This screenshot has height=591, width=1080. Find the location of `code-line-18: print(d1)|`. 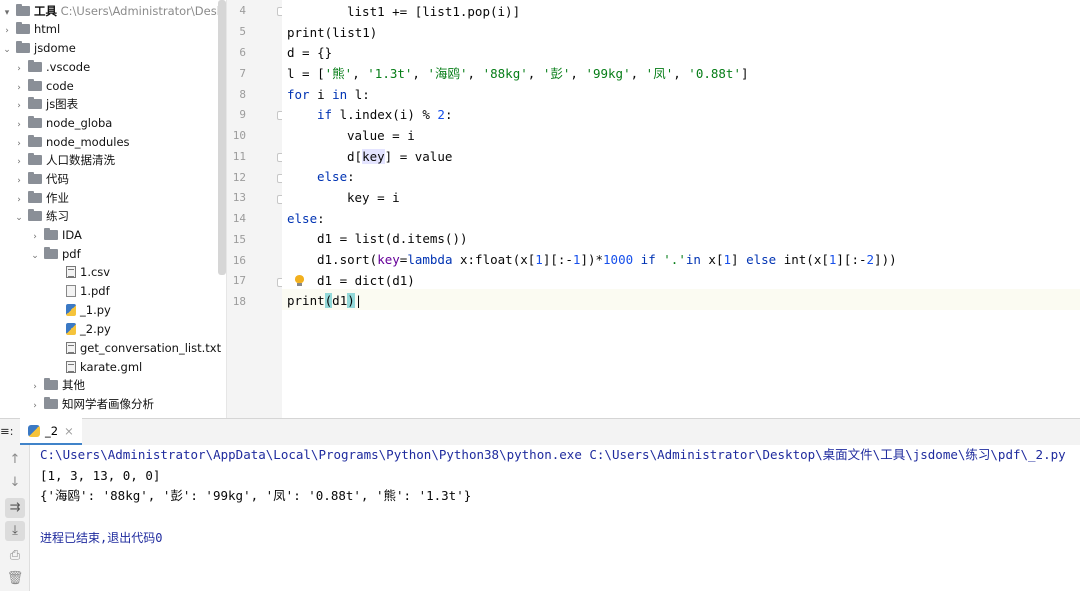

code-line-18: print(d1)| is located at coordinates (325, 300).